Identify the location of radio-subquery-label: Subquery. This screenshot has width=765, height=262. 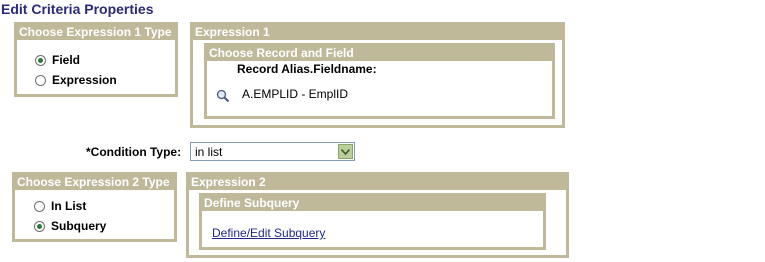
(79, 226).